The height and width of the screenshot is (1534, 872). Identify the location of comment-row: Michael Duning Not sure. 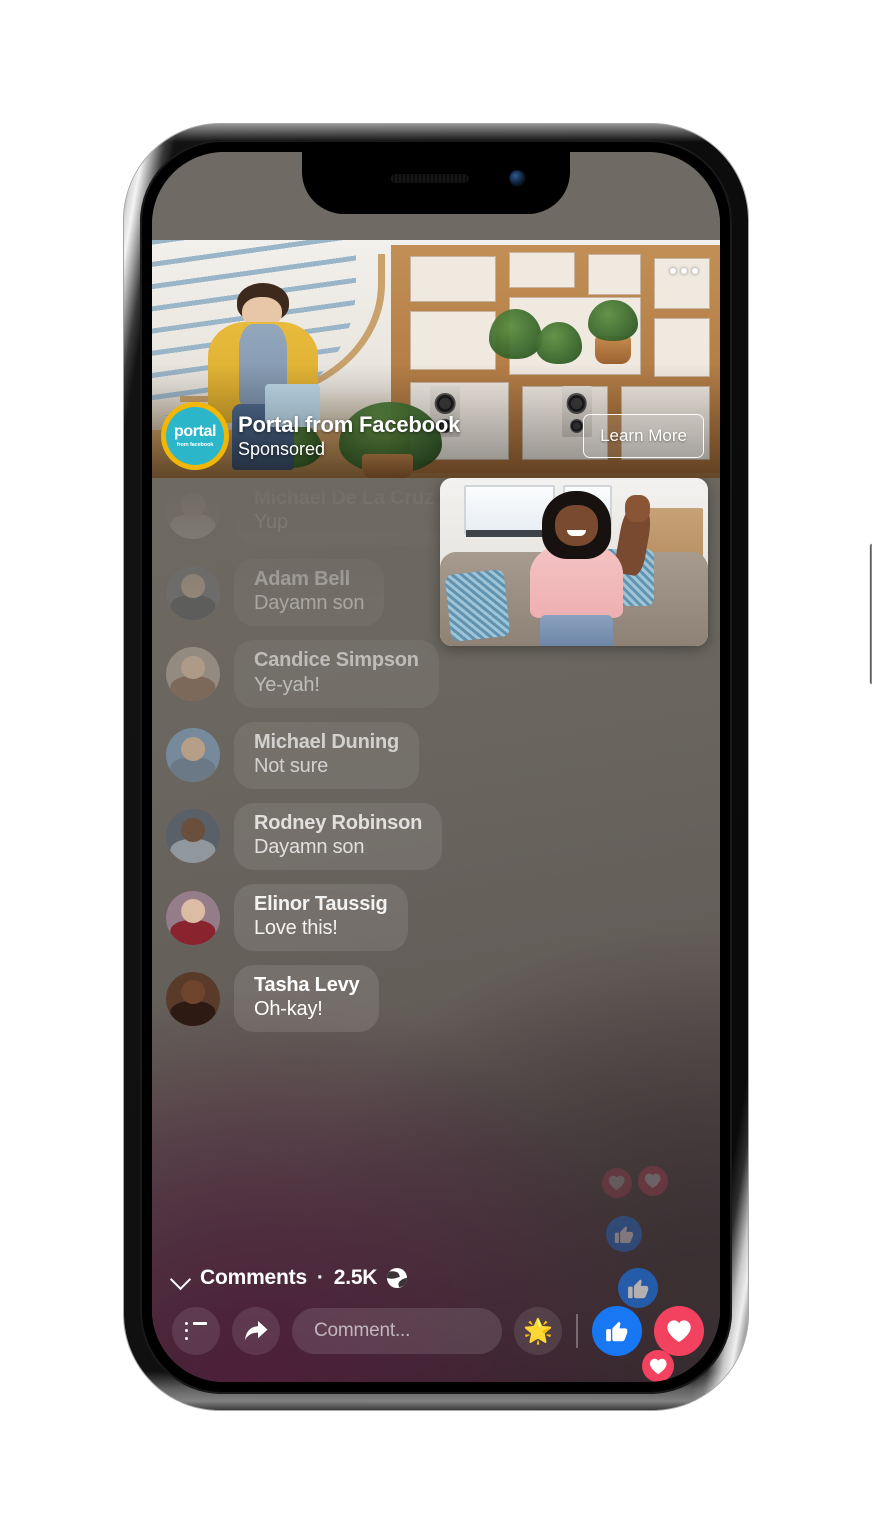
(443, 755).